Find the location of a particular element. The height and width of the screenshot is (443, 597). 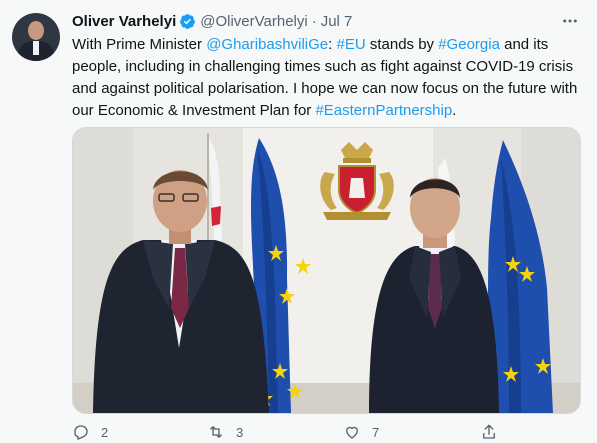

text-segment: . is located at coordinates (454, 110).